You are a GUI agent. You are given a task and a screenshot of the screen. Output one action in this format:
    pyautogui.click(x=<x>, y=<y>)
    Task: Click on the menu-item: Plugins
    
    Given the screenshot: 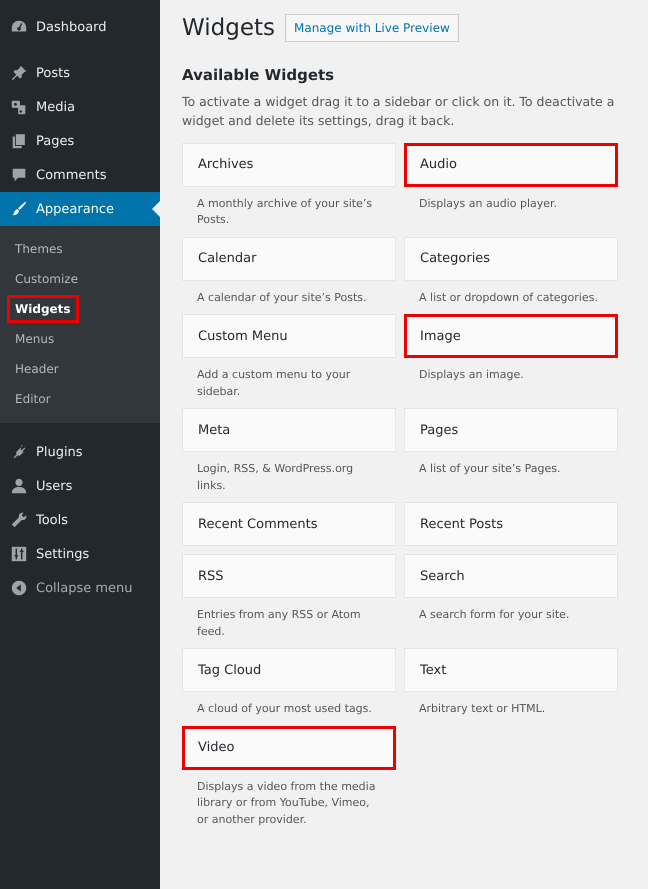 What is the action you would take?
    pyautogui.click(x=80, y=452)
    